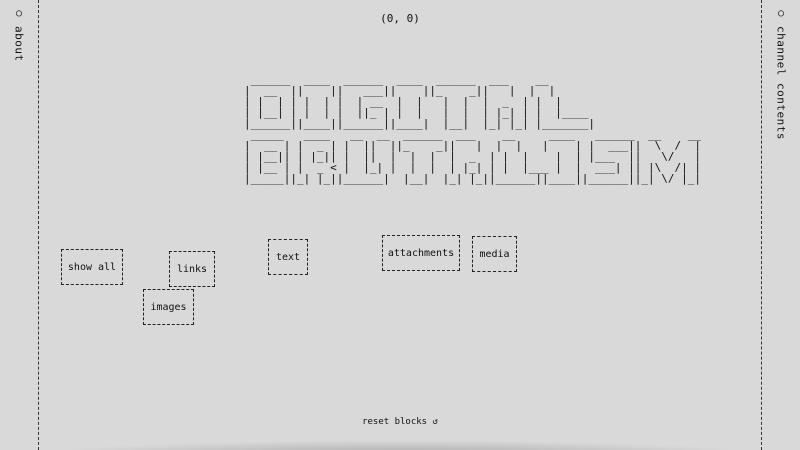 Image resolution: width=800 pixels, height=450 pixels. I want to click on attachments-label: attachments, so click(421, 253).